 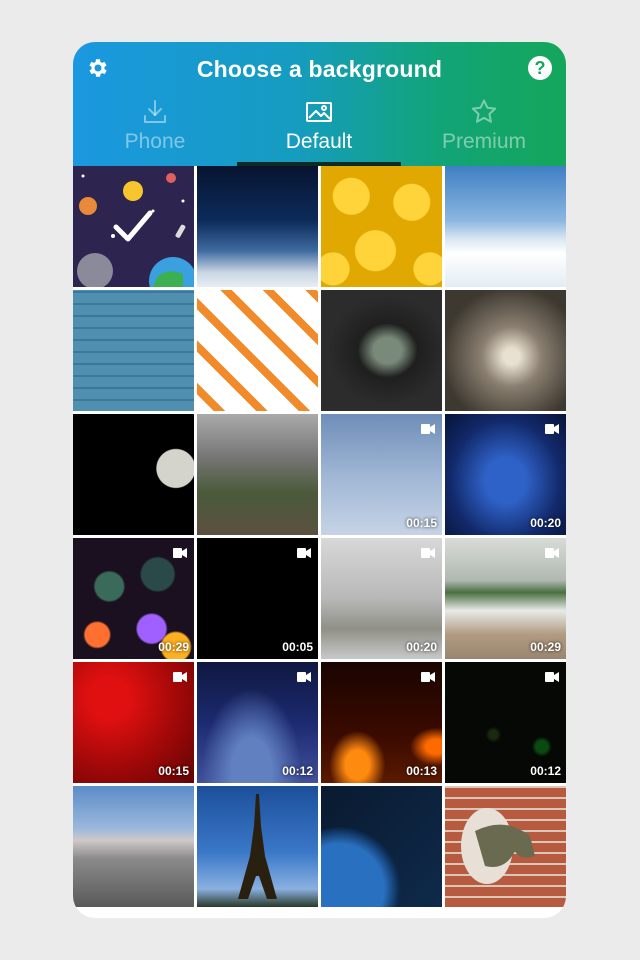 I want to click on tab-default: Default, so click(x=319, y=130).